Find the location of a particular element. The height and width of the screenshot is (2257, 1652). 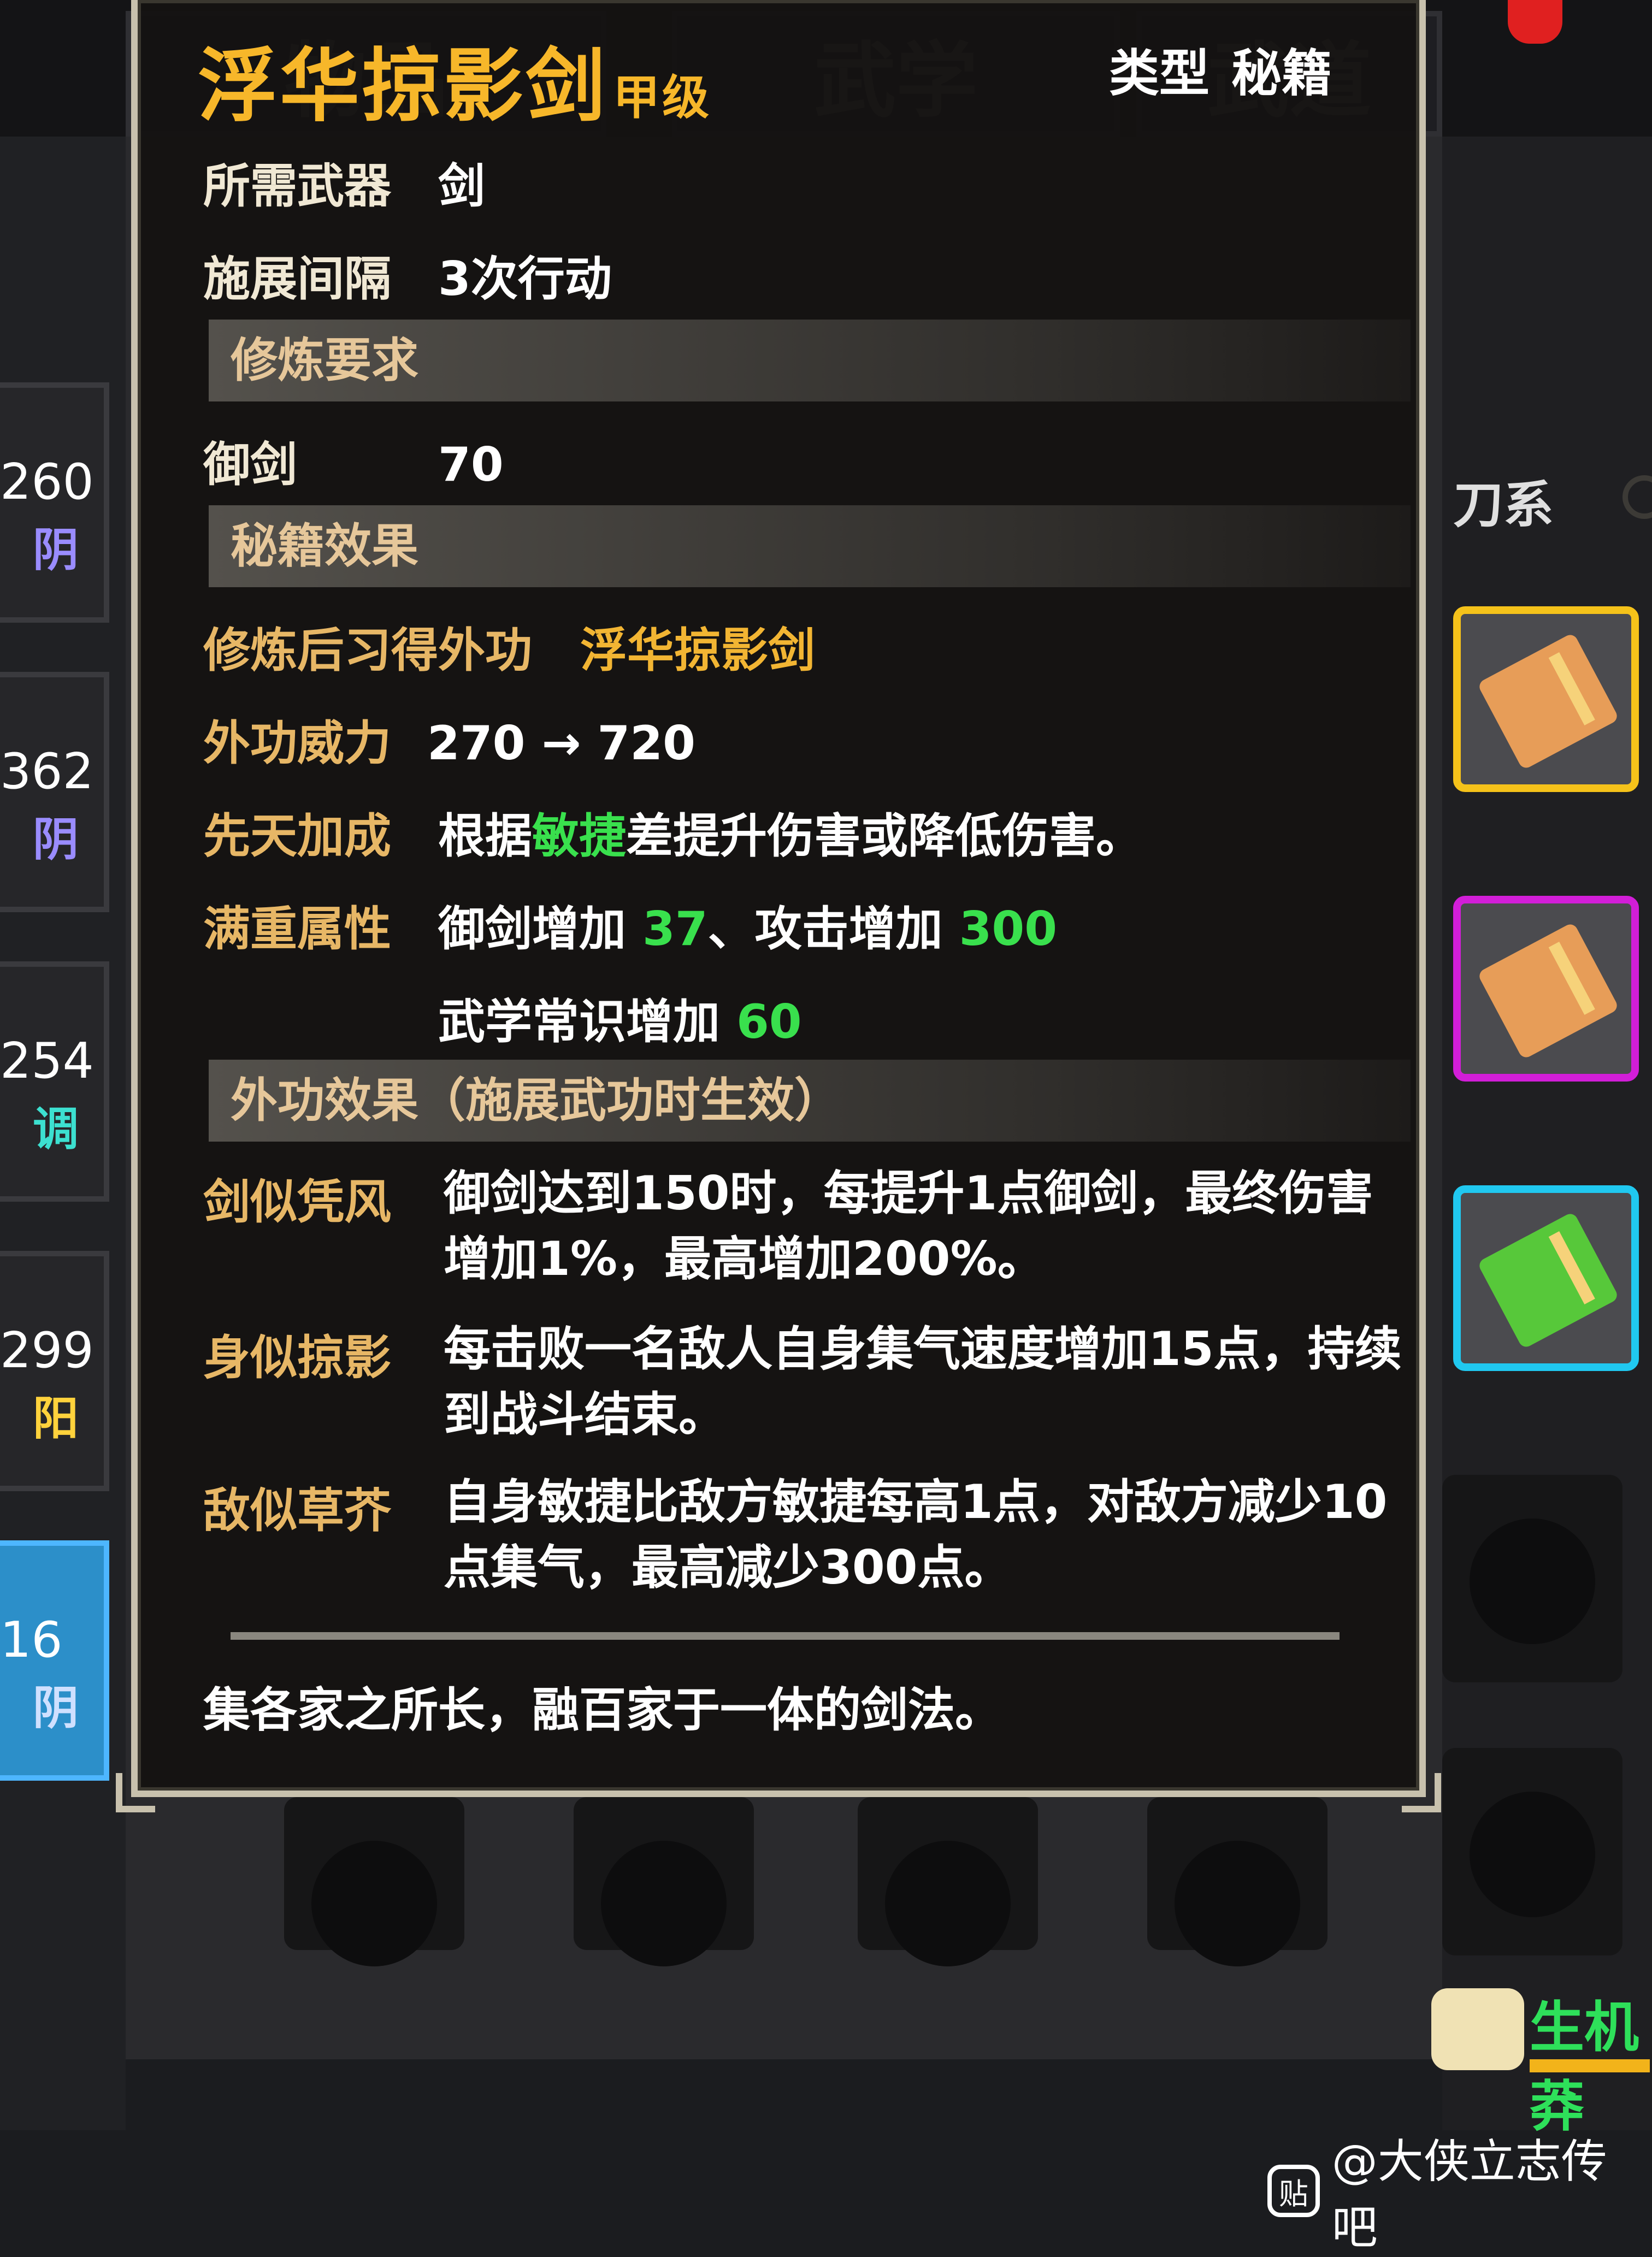

row-label: 满重属性 is located at coordinates (297, 929).